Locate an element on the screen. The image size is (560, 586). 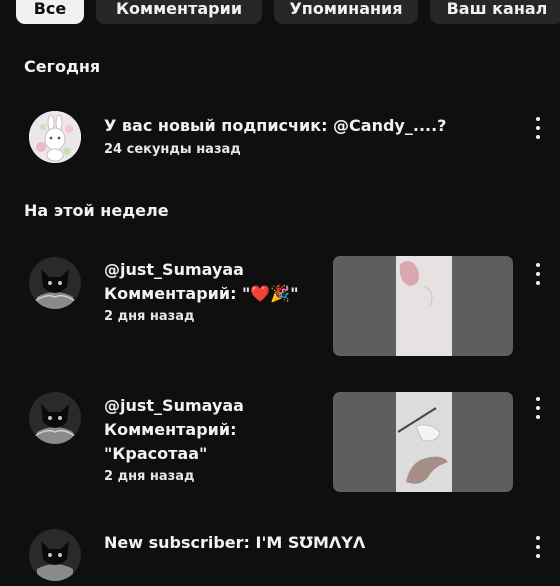
filter-chips: Все Комментарии Упоминания Ваш канал is located at coordinates (288, 12).